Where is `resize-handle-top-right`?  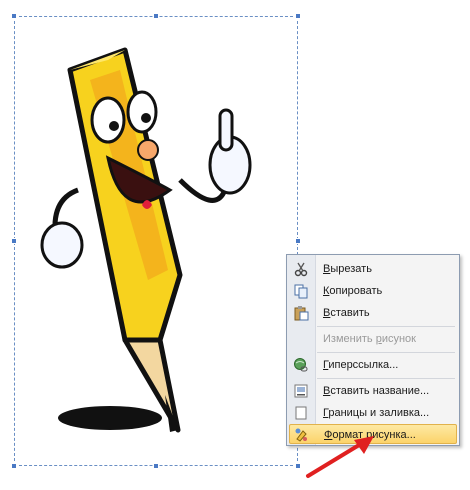
resize-handle-top-right is located at coordinates (298, 16).